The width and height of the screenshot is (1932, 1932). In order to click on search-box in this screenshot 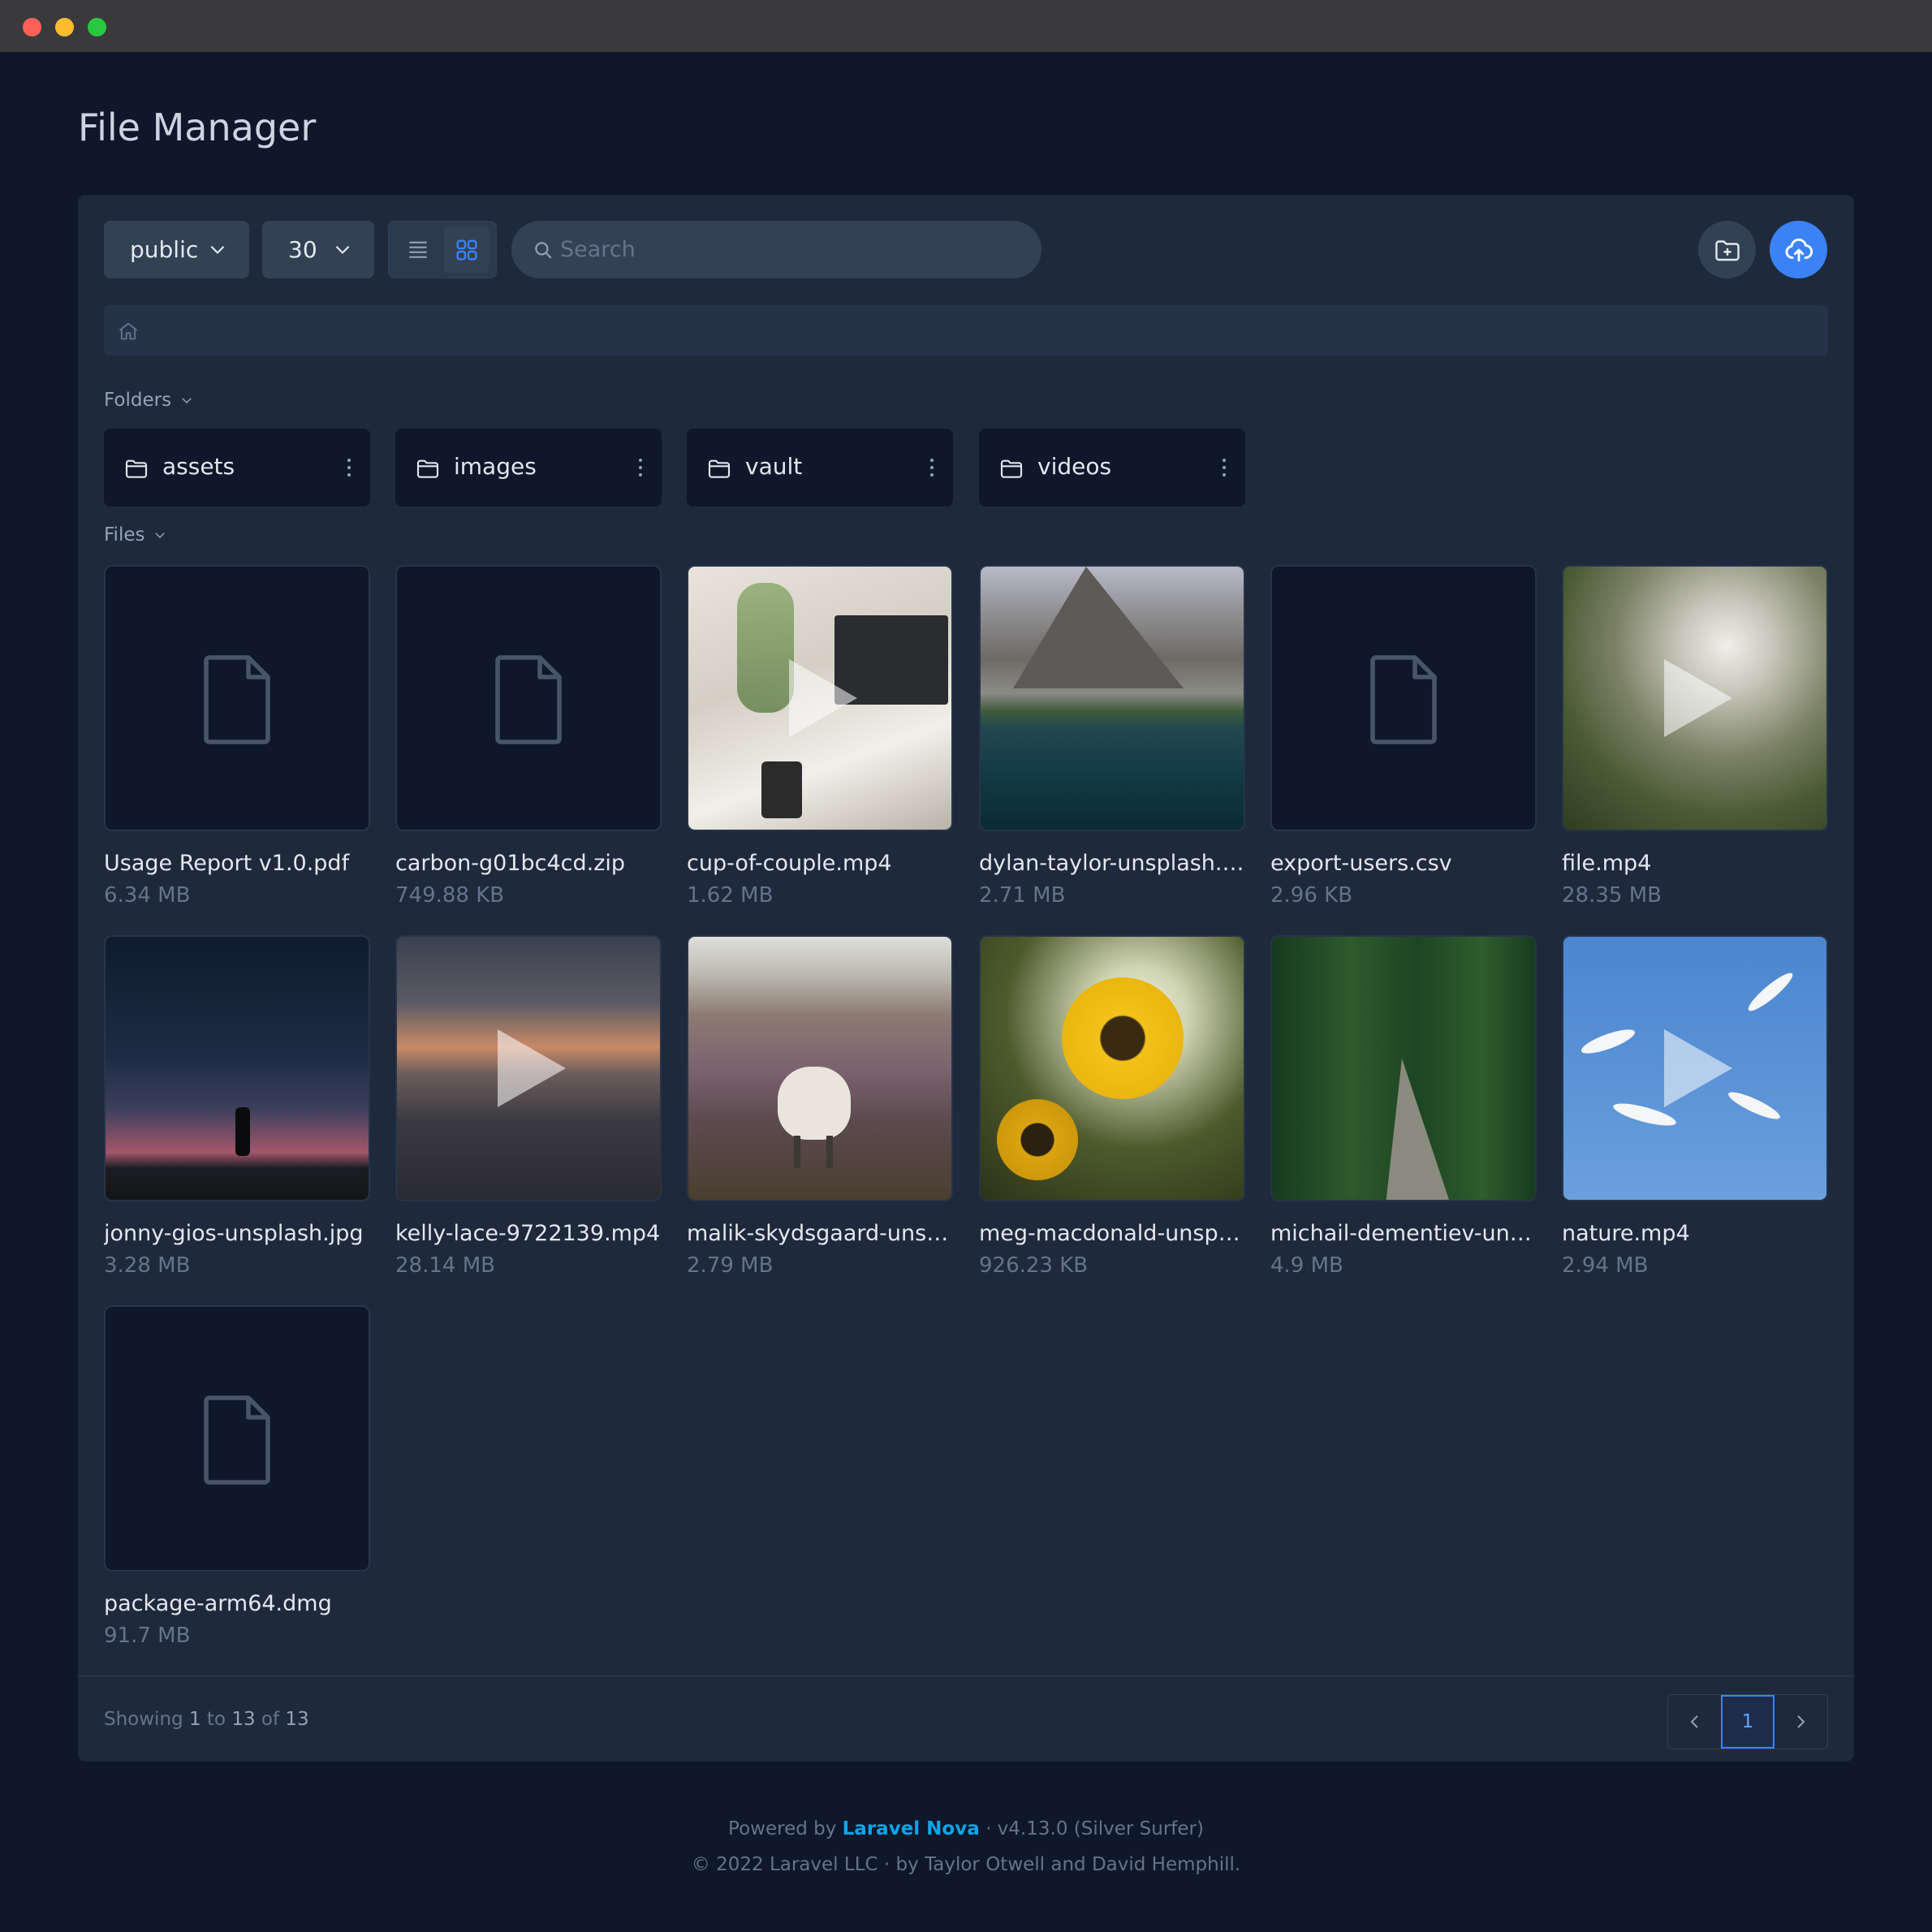, I will do `click(776, 249)`.